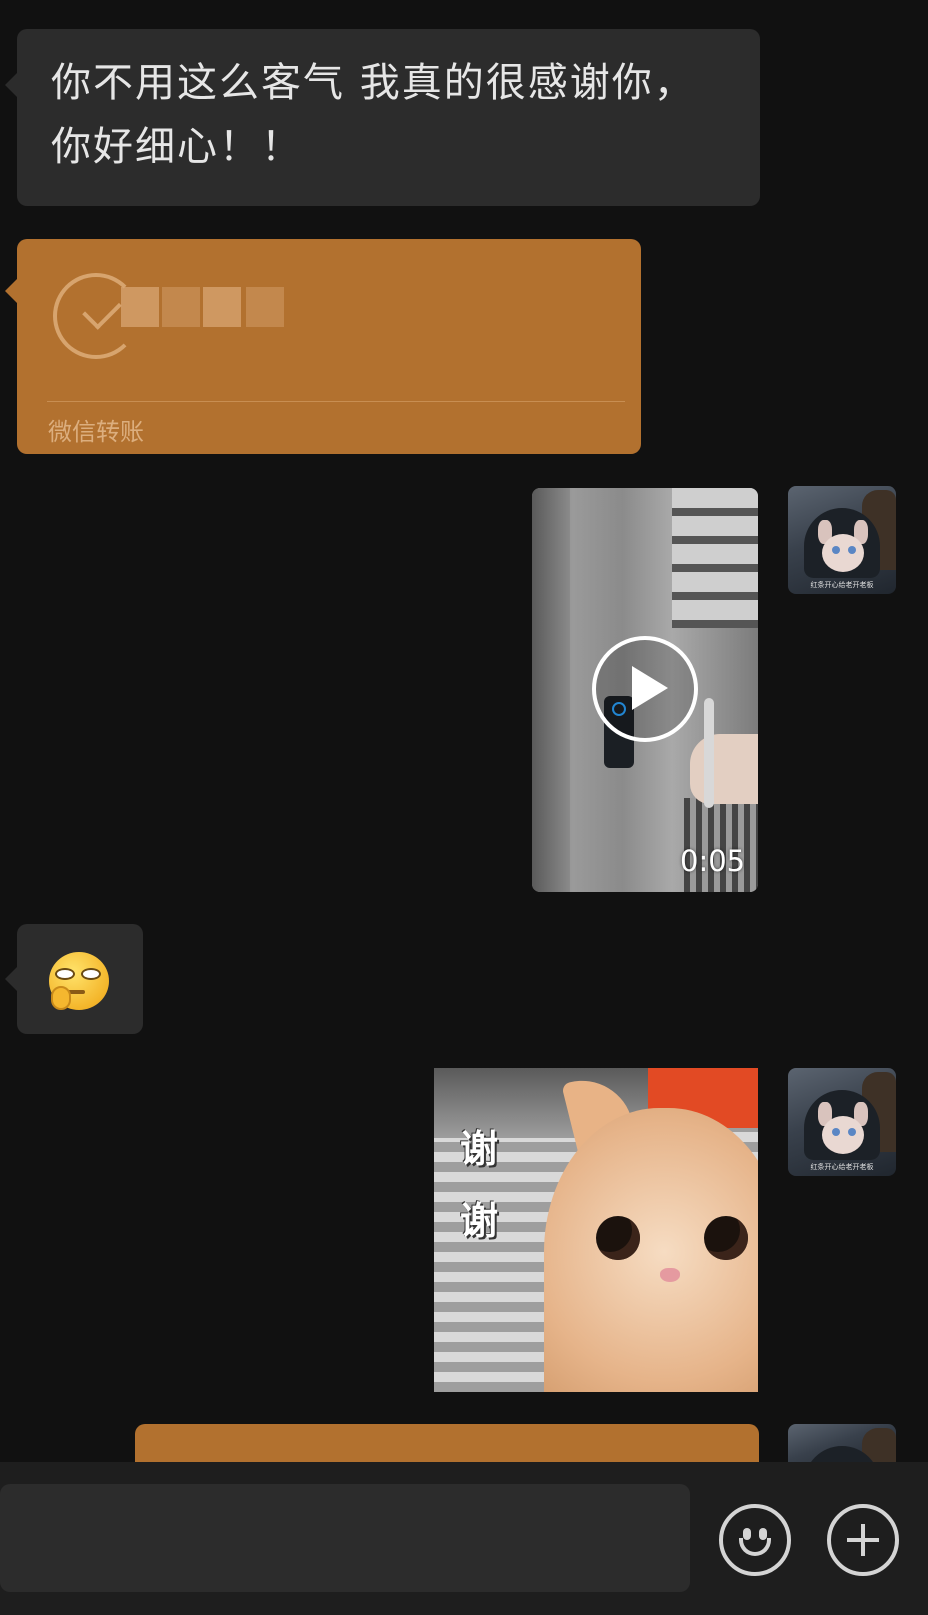  Describe the element at coordinates (755, 1547) in the screenshot. I see `smile-mouth` at that location.